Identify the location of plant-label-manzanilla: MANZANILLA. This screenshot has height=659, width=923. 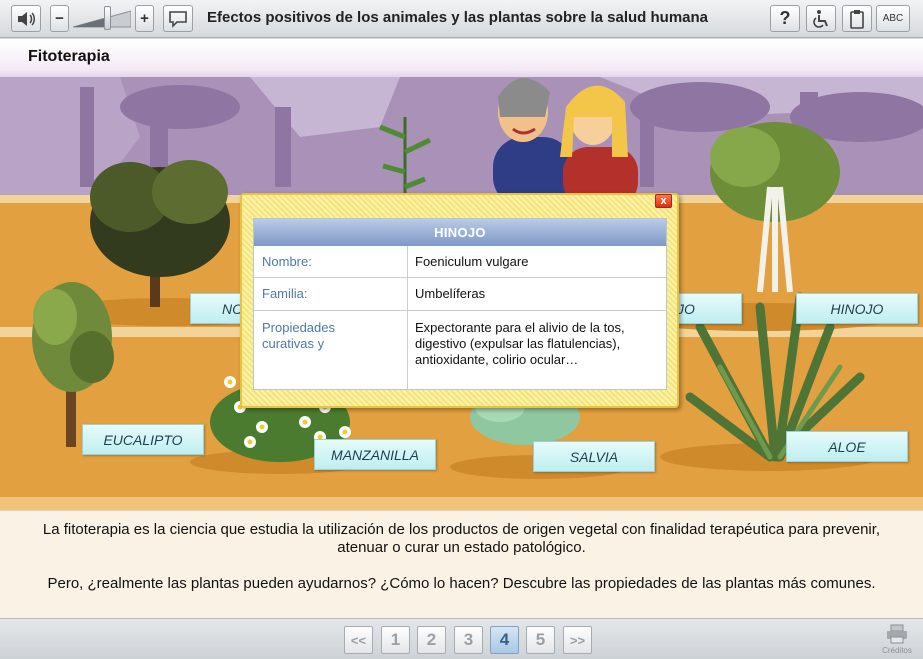
(375, 454).